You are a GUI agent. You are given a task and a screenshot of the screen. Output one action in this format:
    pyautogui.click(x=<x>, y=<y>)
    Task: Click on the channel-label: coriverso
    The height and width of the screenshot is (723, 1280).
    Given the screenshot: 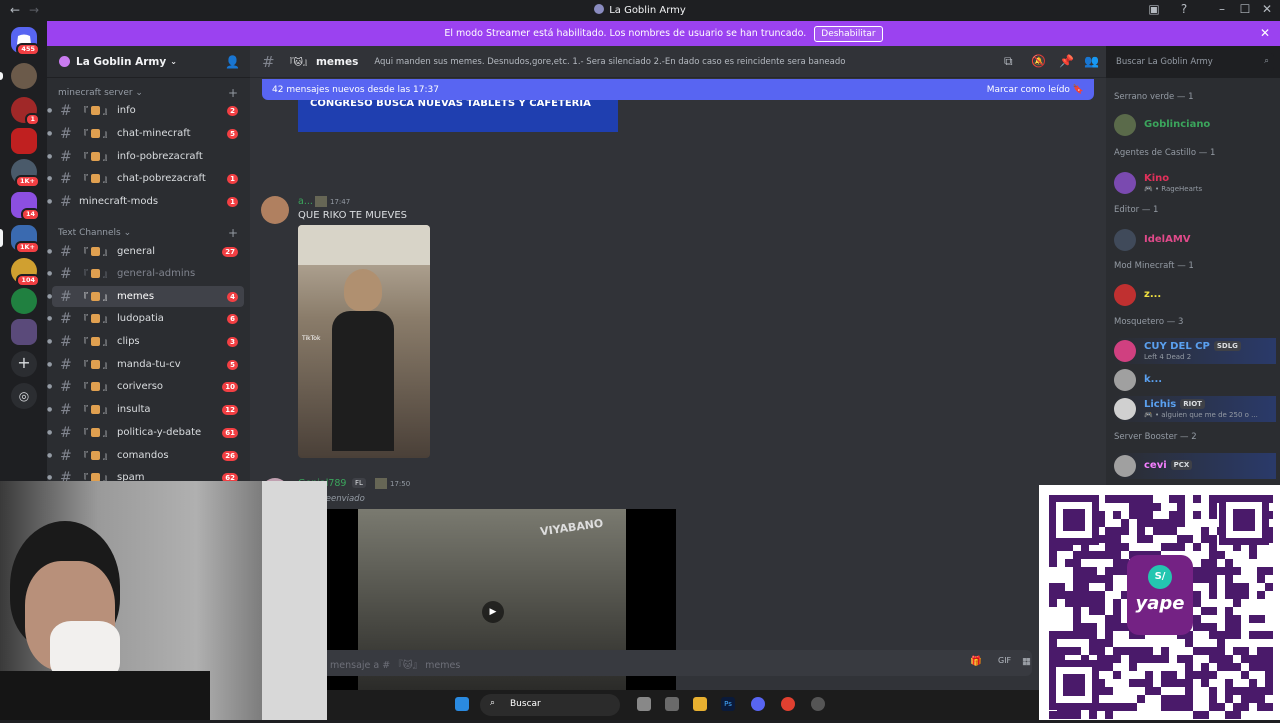 What is the action you would take?
    pyautogui.click(x=140, y=386)
    